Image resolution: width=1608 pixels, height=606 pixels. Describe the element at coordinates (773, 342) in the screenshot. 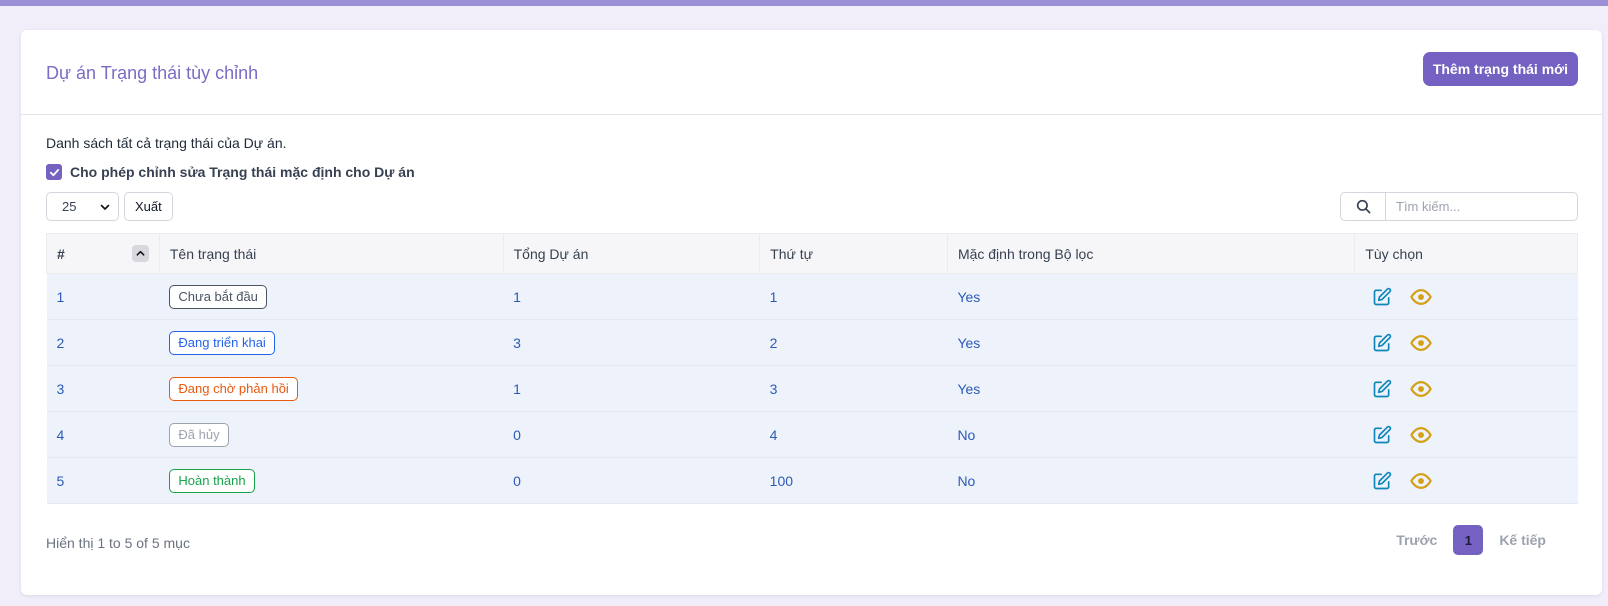

I see `row-order: 2` at that location.